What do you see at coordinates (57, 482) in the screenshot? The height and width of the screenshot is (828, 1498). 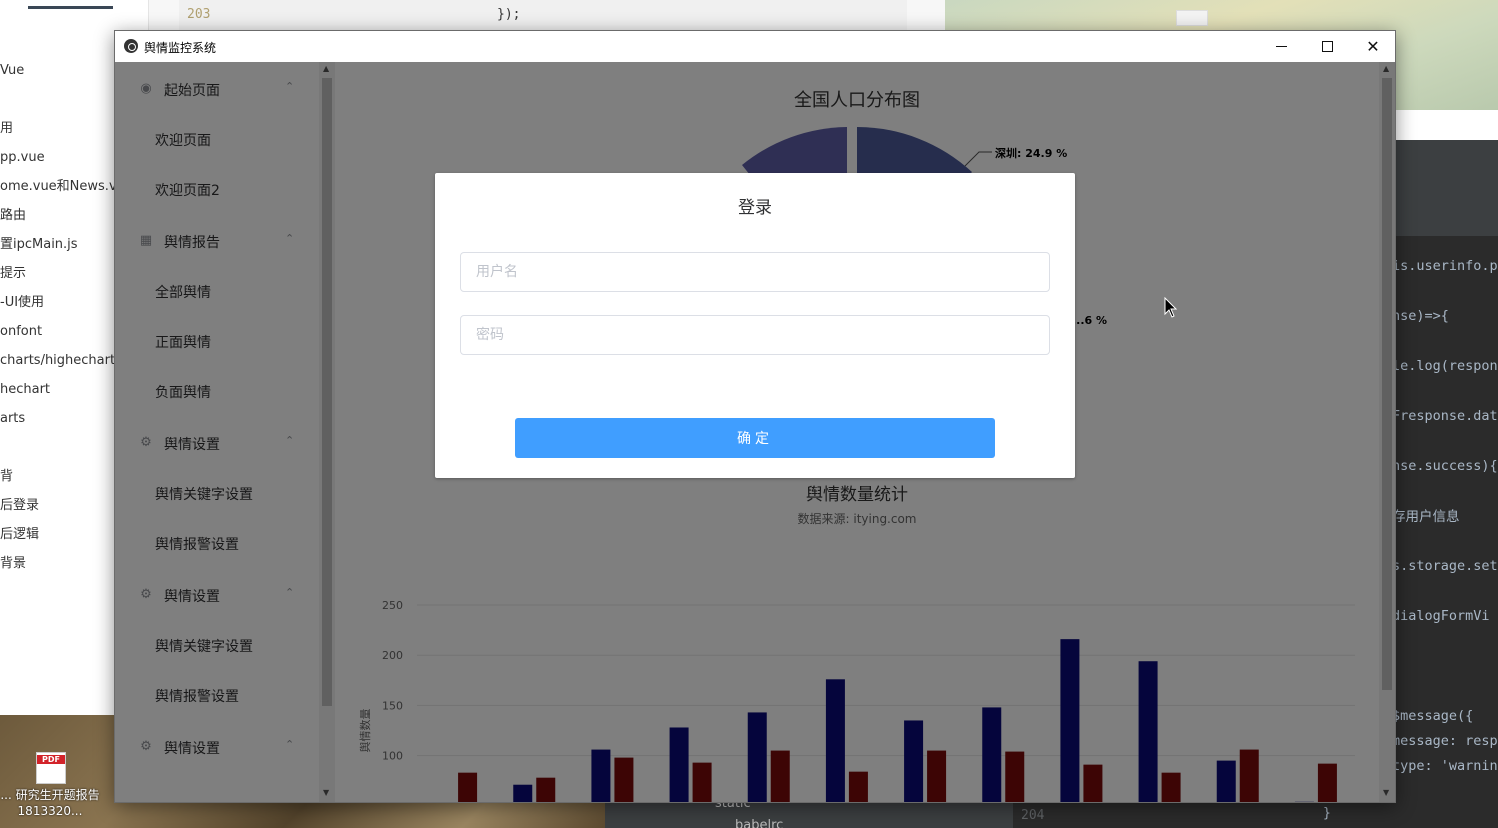 I see `file-list-item: 背` at bounding box center [57, 482].